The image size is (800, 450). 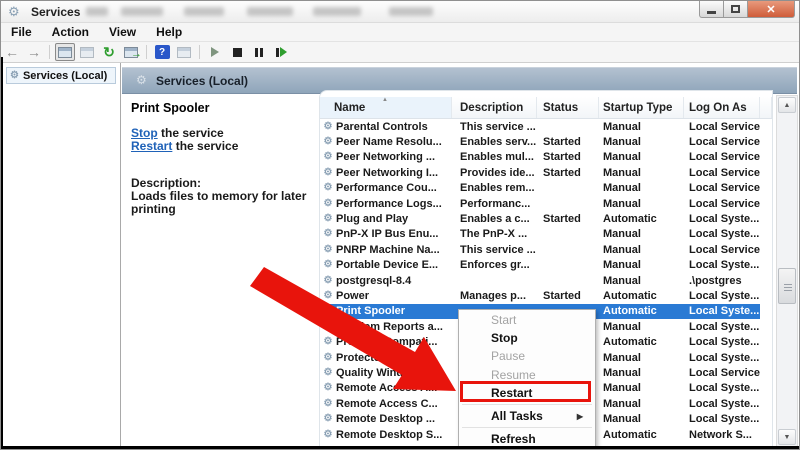 What do you see at coordinates (527, 404) in the screenshot?
I see `menu-separator` at bounding box center [527, 404].